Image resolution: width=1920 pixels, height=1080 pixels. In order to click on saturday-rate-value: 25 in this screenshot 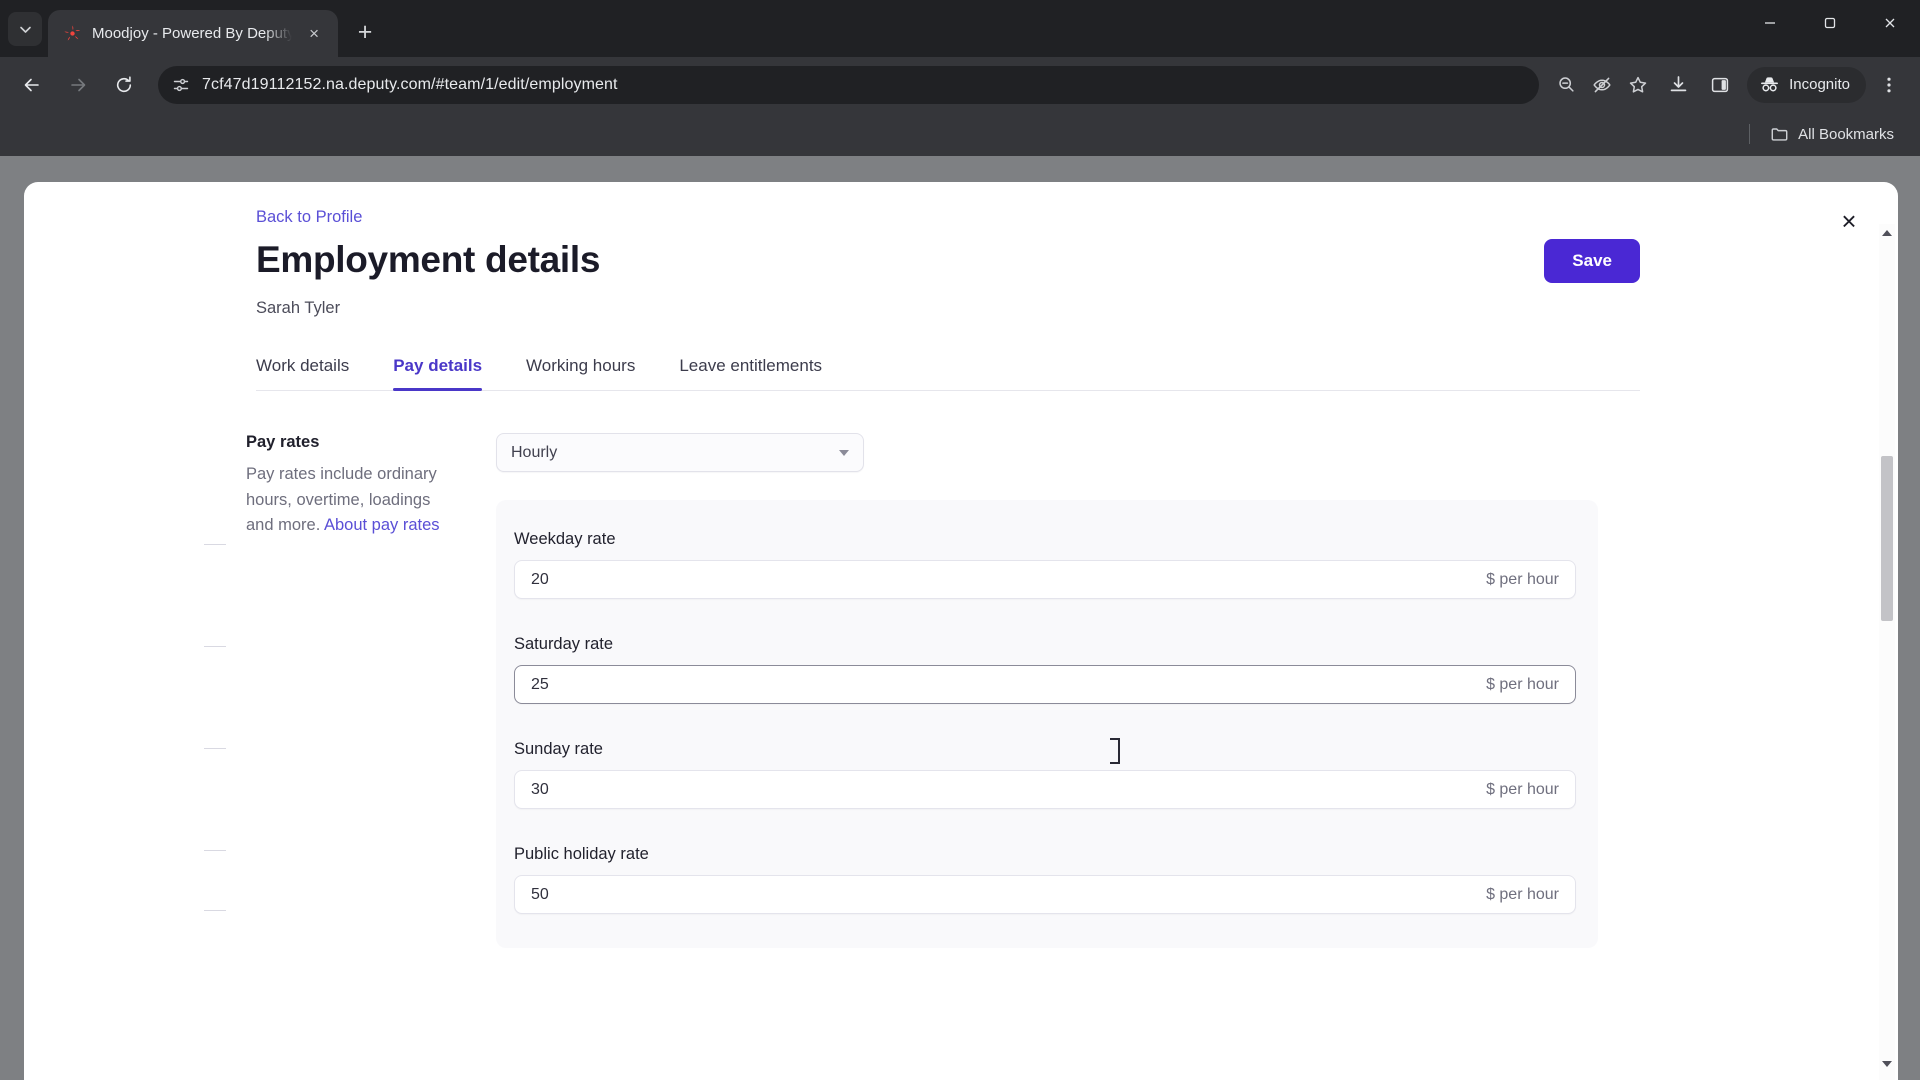, I will do `click(540, 684)`.